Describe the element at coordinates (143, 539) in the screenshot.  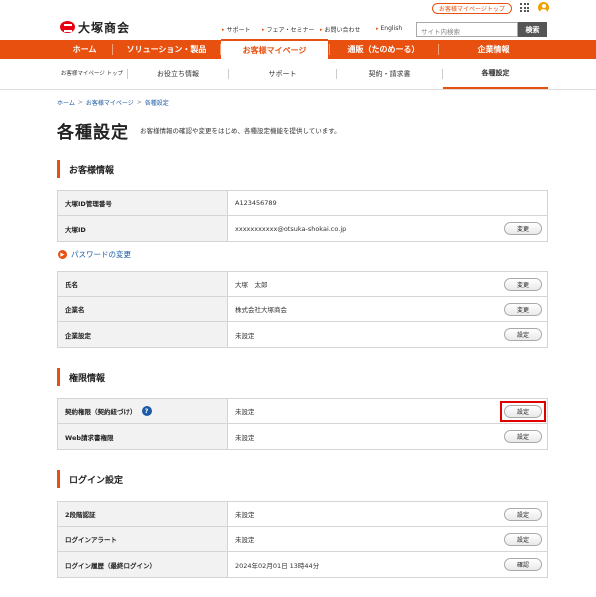
I see `row-label: ログインアラート` at that location.